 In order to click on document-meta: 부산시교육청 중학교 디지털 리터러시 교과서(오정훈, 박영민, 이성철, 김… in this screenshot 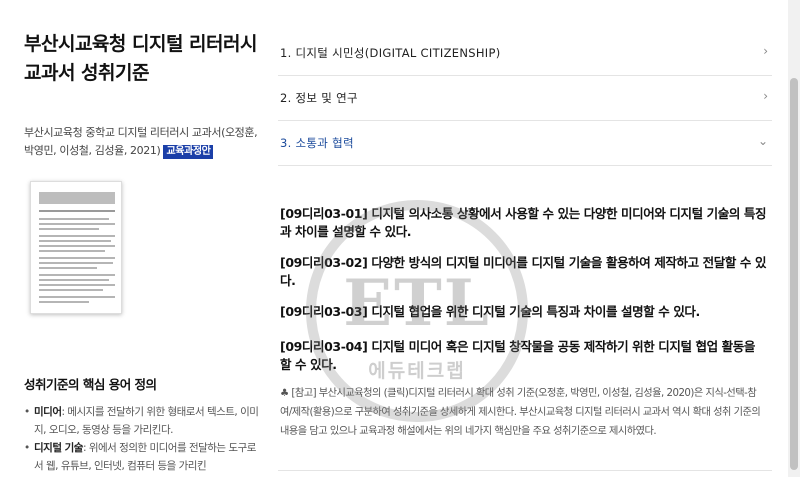, I will do `click(142, 142)`.